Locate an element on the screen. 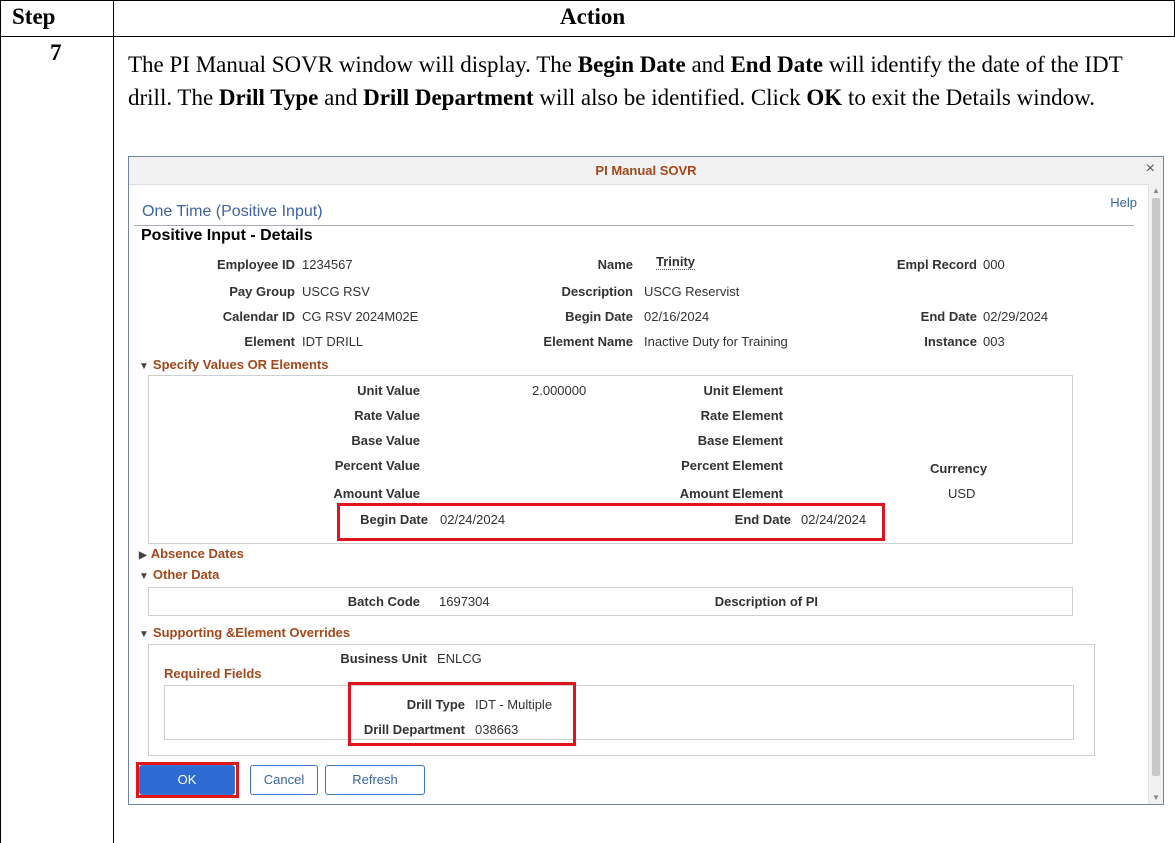  batch-code-label: Batch Code is located at coordinates (383, 601).